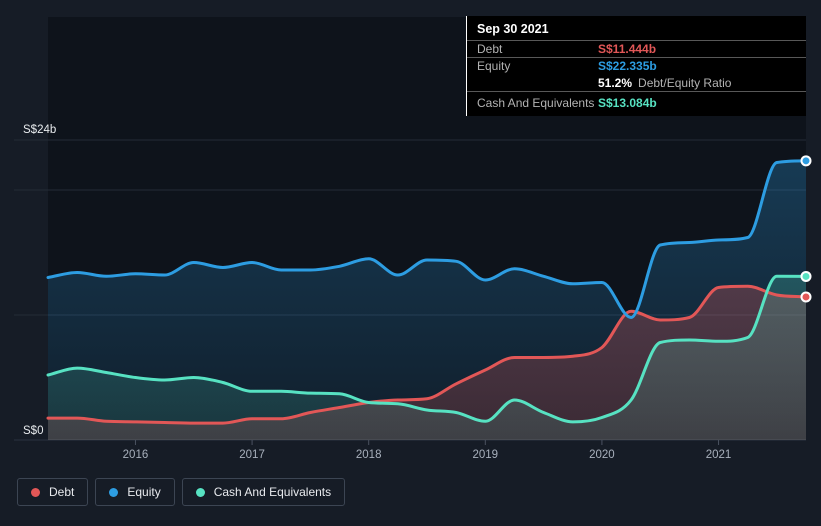 Image resolution: width=821 pixels, height=526 pixels. I want to click on legend-debt-label: Debt, so click(62, 492).